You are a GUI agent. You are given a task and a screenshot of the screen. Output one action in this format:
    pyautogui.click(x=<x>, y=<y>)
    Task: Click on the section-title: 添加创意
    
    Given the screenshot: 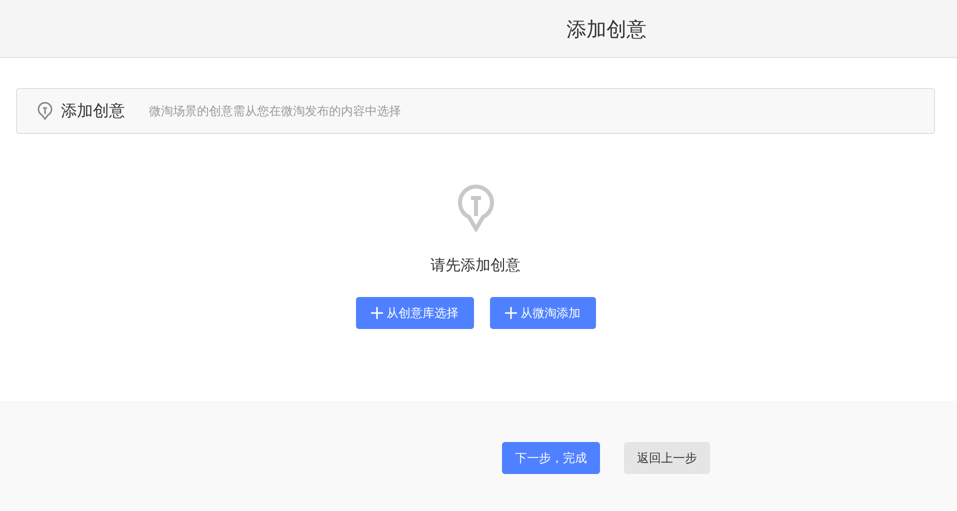 What is the action you would take?
    pyautogui.click(x=93, y=111)
    